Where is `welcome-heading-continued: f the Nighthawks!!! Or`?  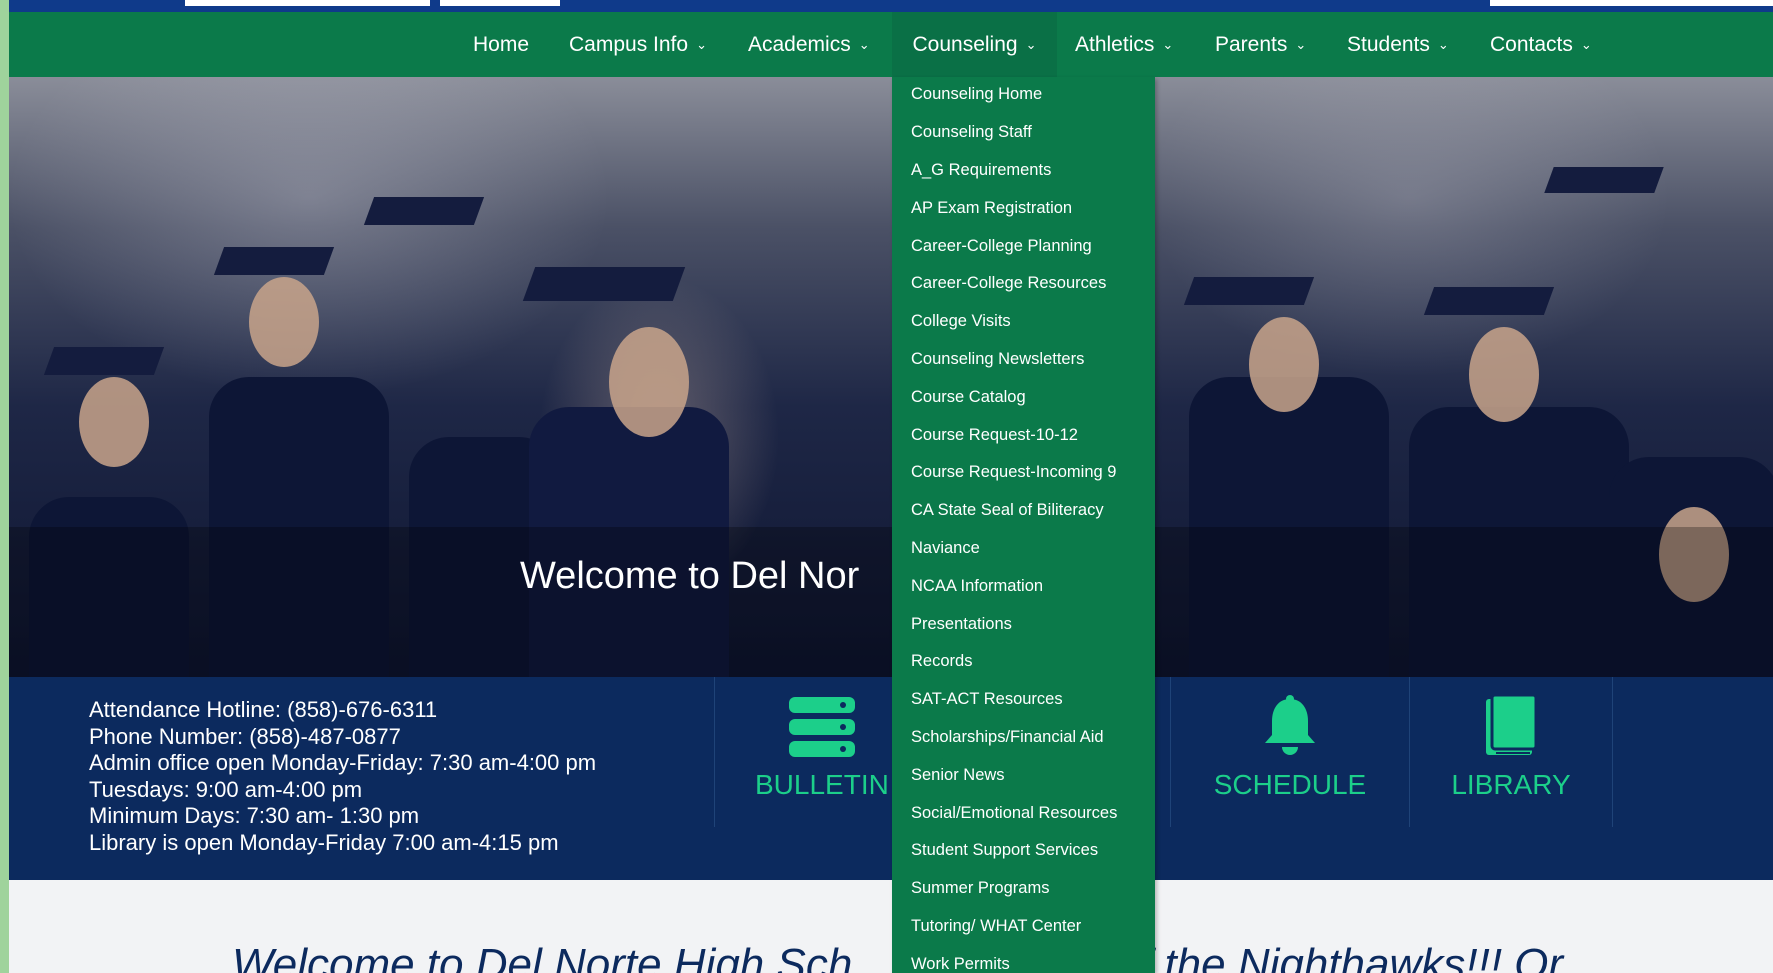
welcome-heading-continued: f the Nighthawks!!! Or is located at coordinates (1351, 956).